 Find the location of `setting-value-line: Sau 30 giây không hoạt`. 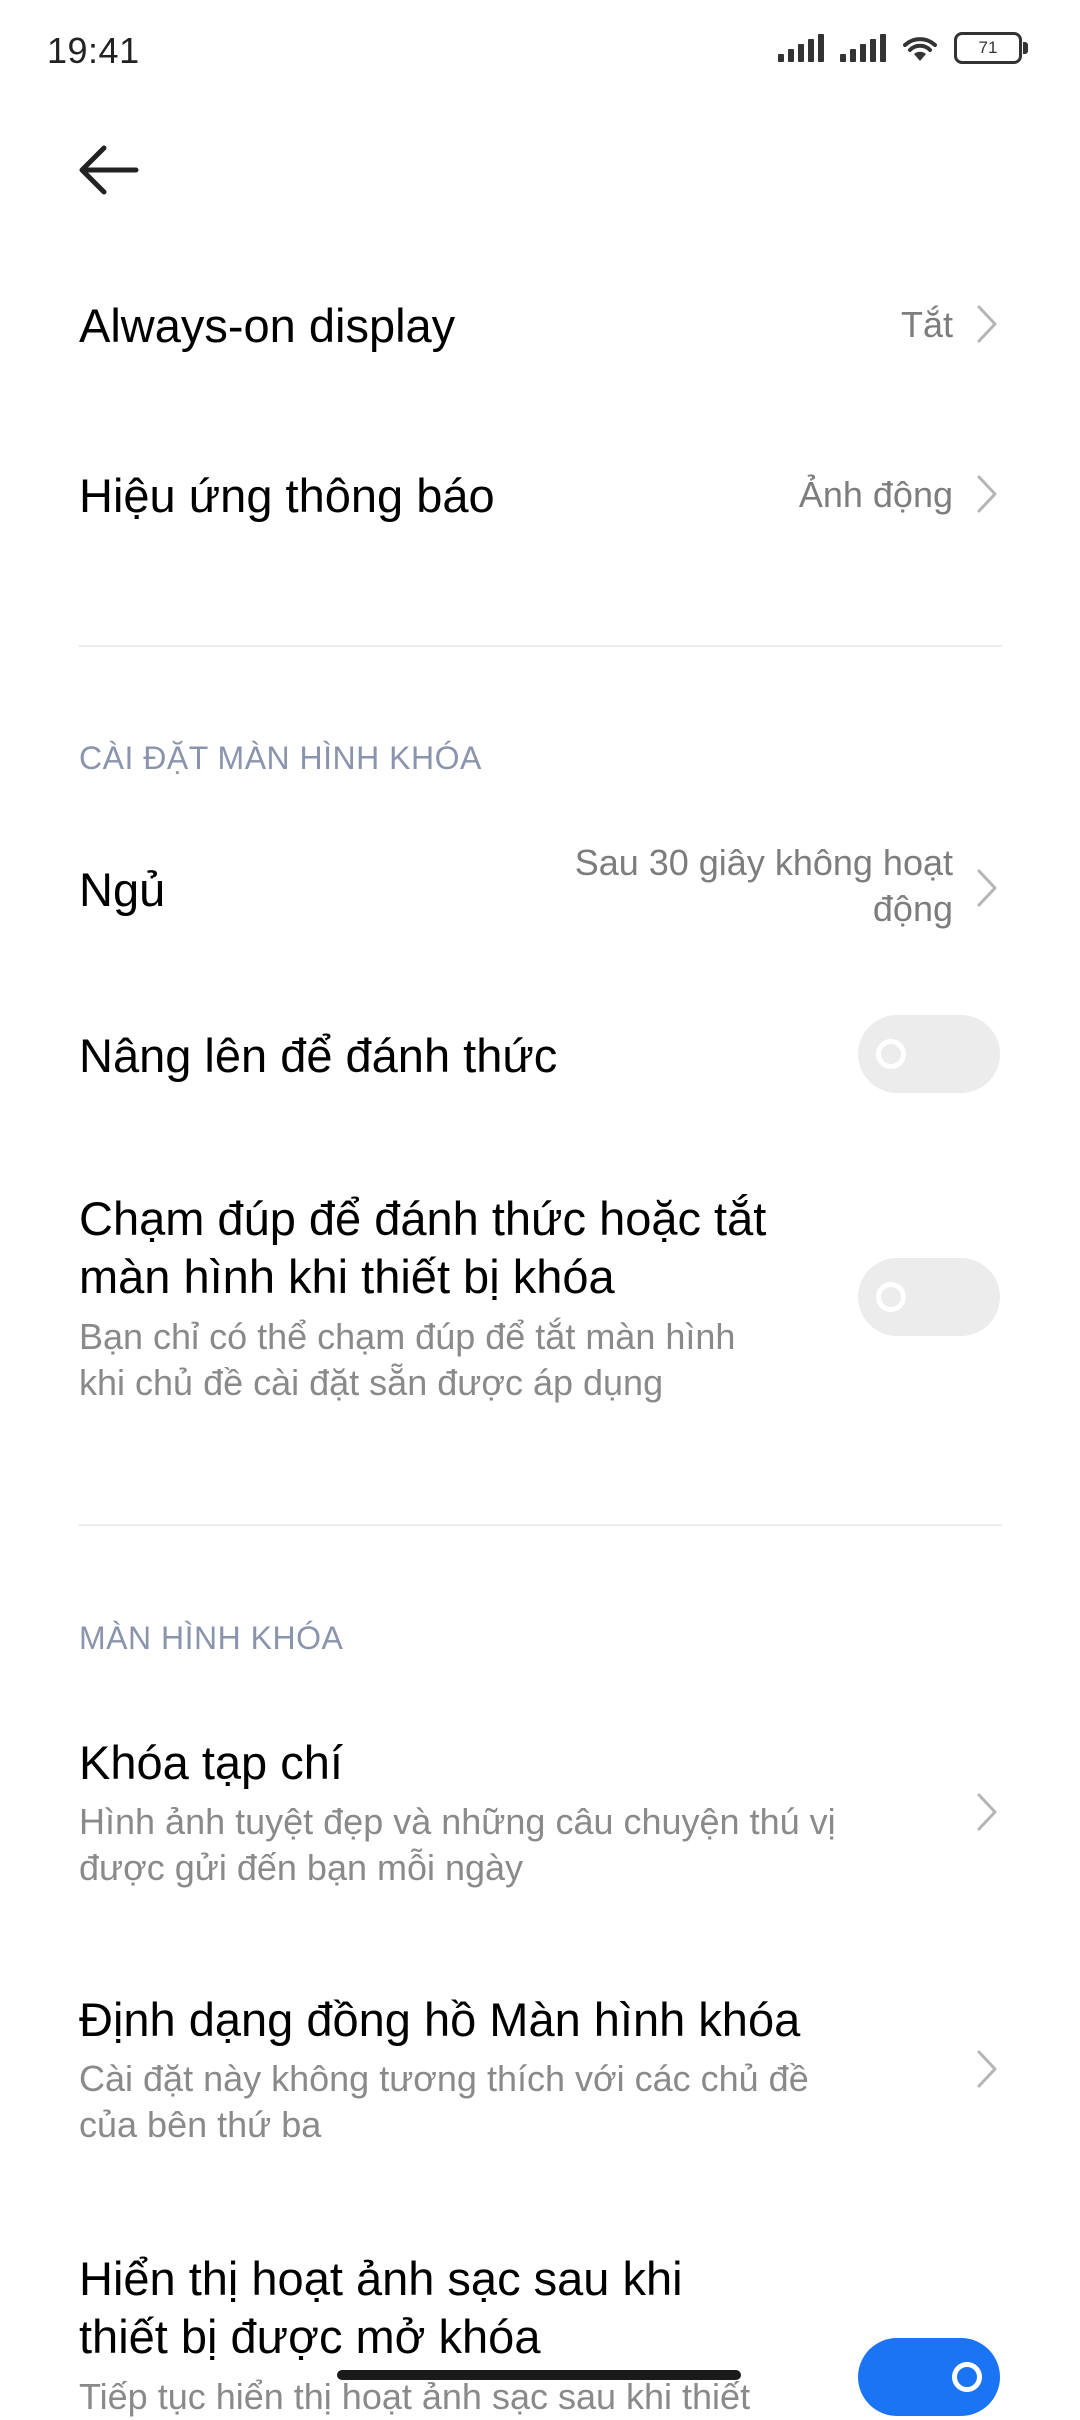

setting-value-line: Sau 30 giây không hoạt is located at coordinates (763, 862).